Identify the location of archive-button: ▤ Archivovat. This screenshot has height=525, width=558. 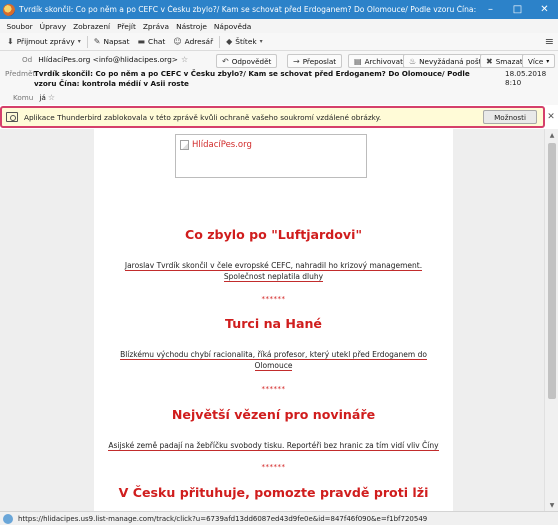
(378, 61).